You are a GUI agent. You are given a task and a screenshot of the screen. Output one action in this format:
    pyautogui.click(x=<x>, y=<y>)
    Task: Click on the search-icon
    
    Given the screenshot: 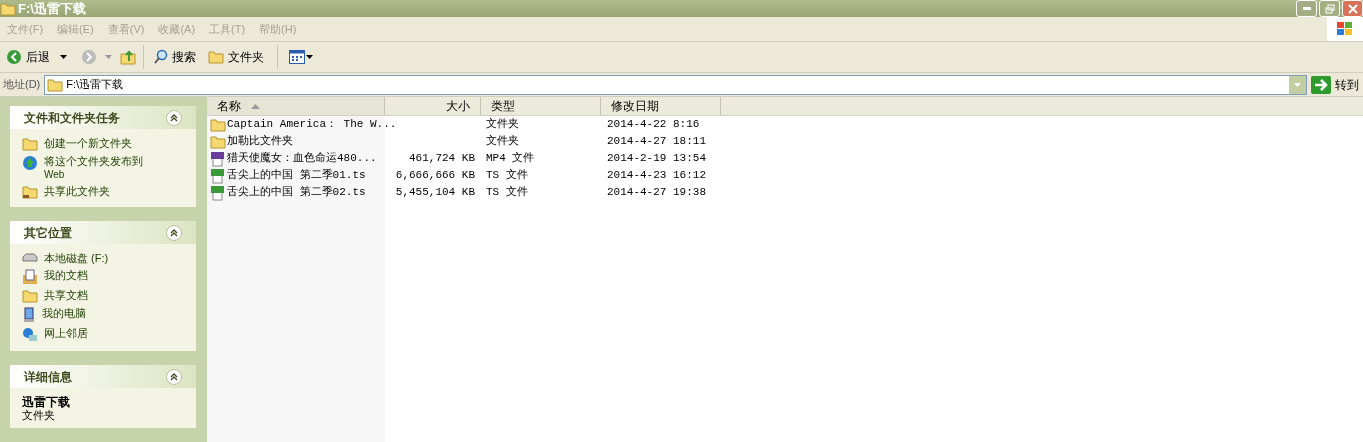 What is the action you would take?
    pyautogui.click(x=161, y=57)
    